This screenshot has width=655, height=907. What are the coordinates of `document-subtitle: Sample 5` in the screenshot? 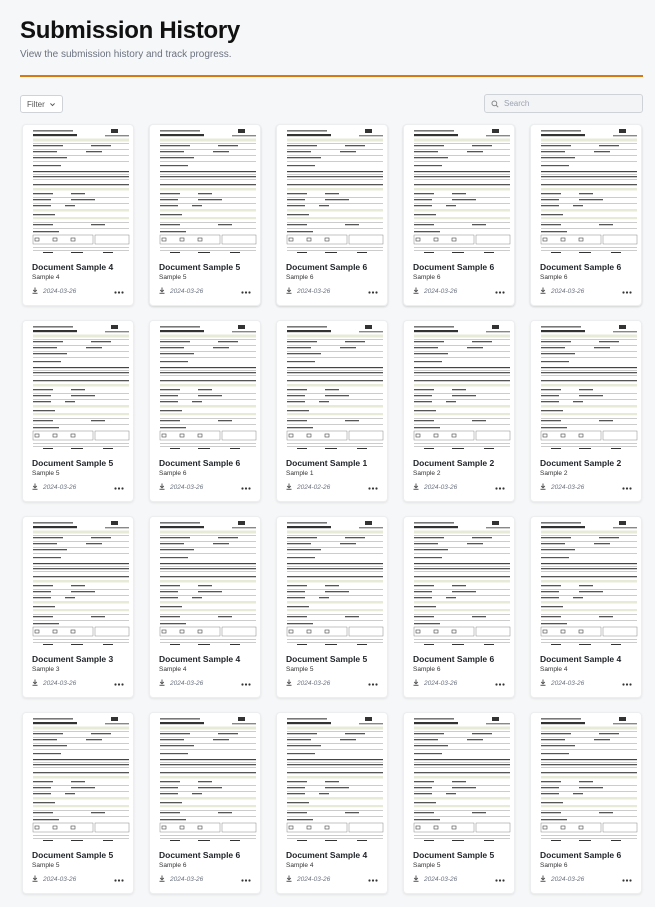 It's located at (300, 669).